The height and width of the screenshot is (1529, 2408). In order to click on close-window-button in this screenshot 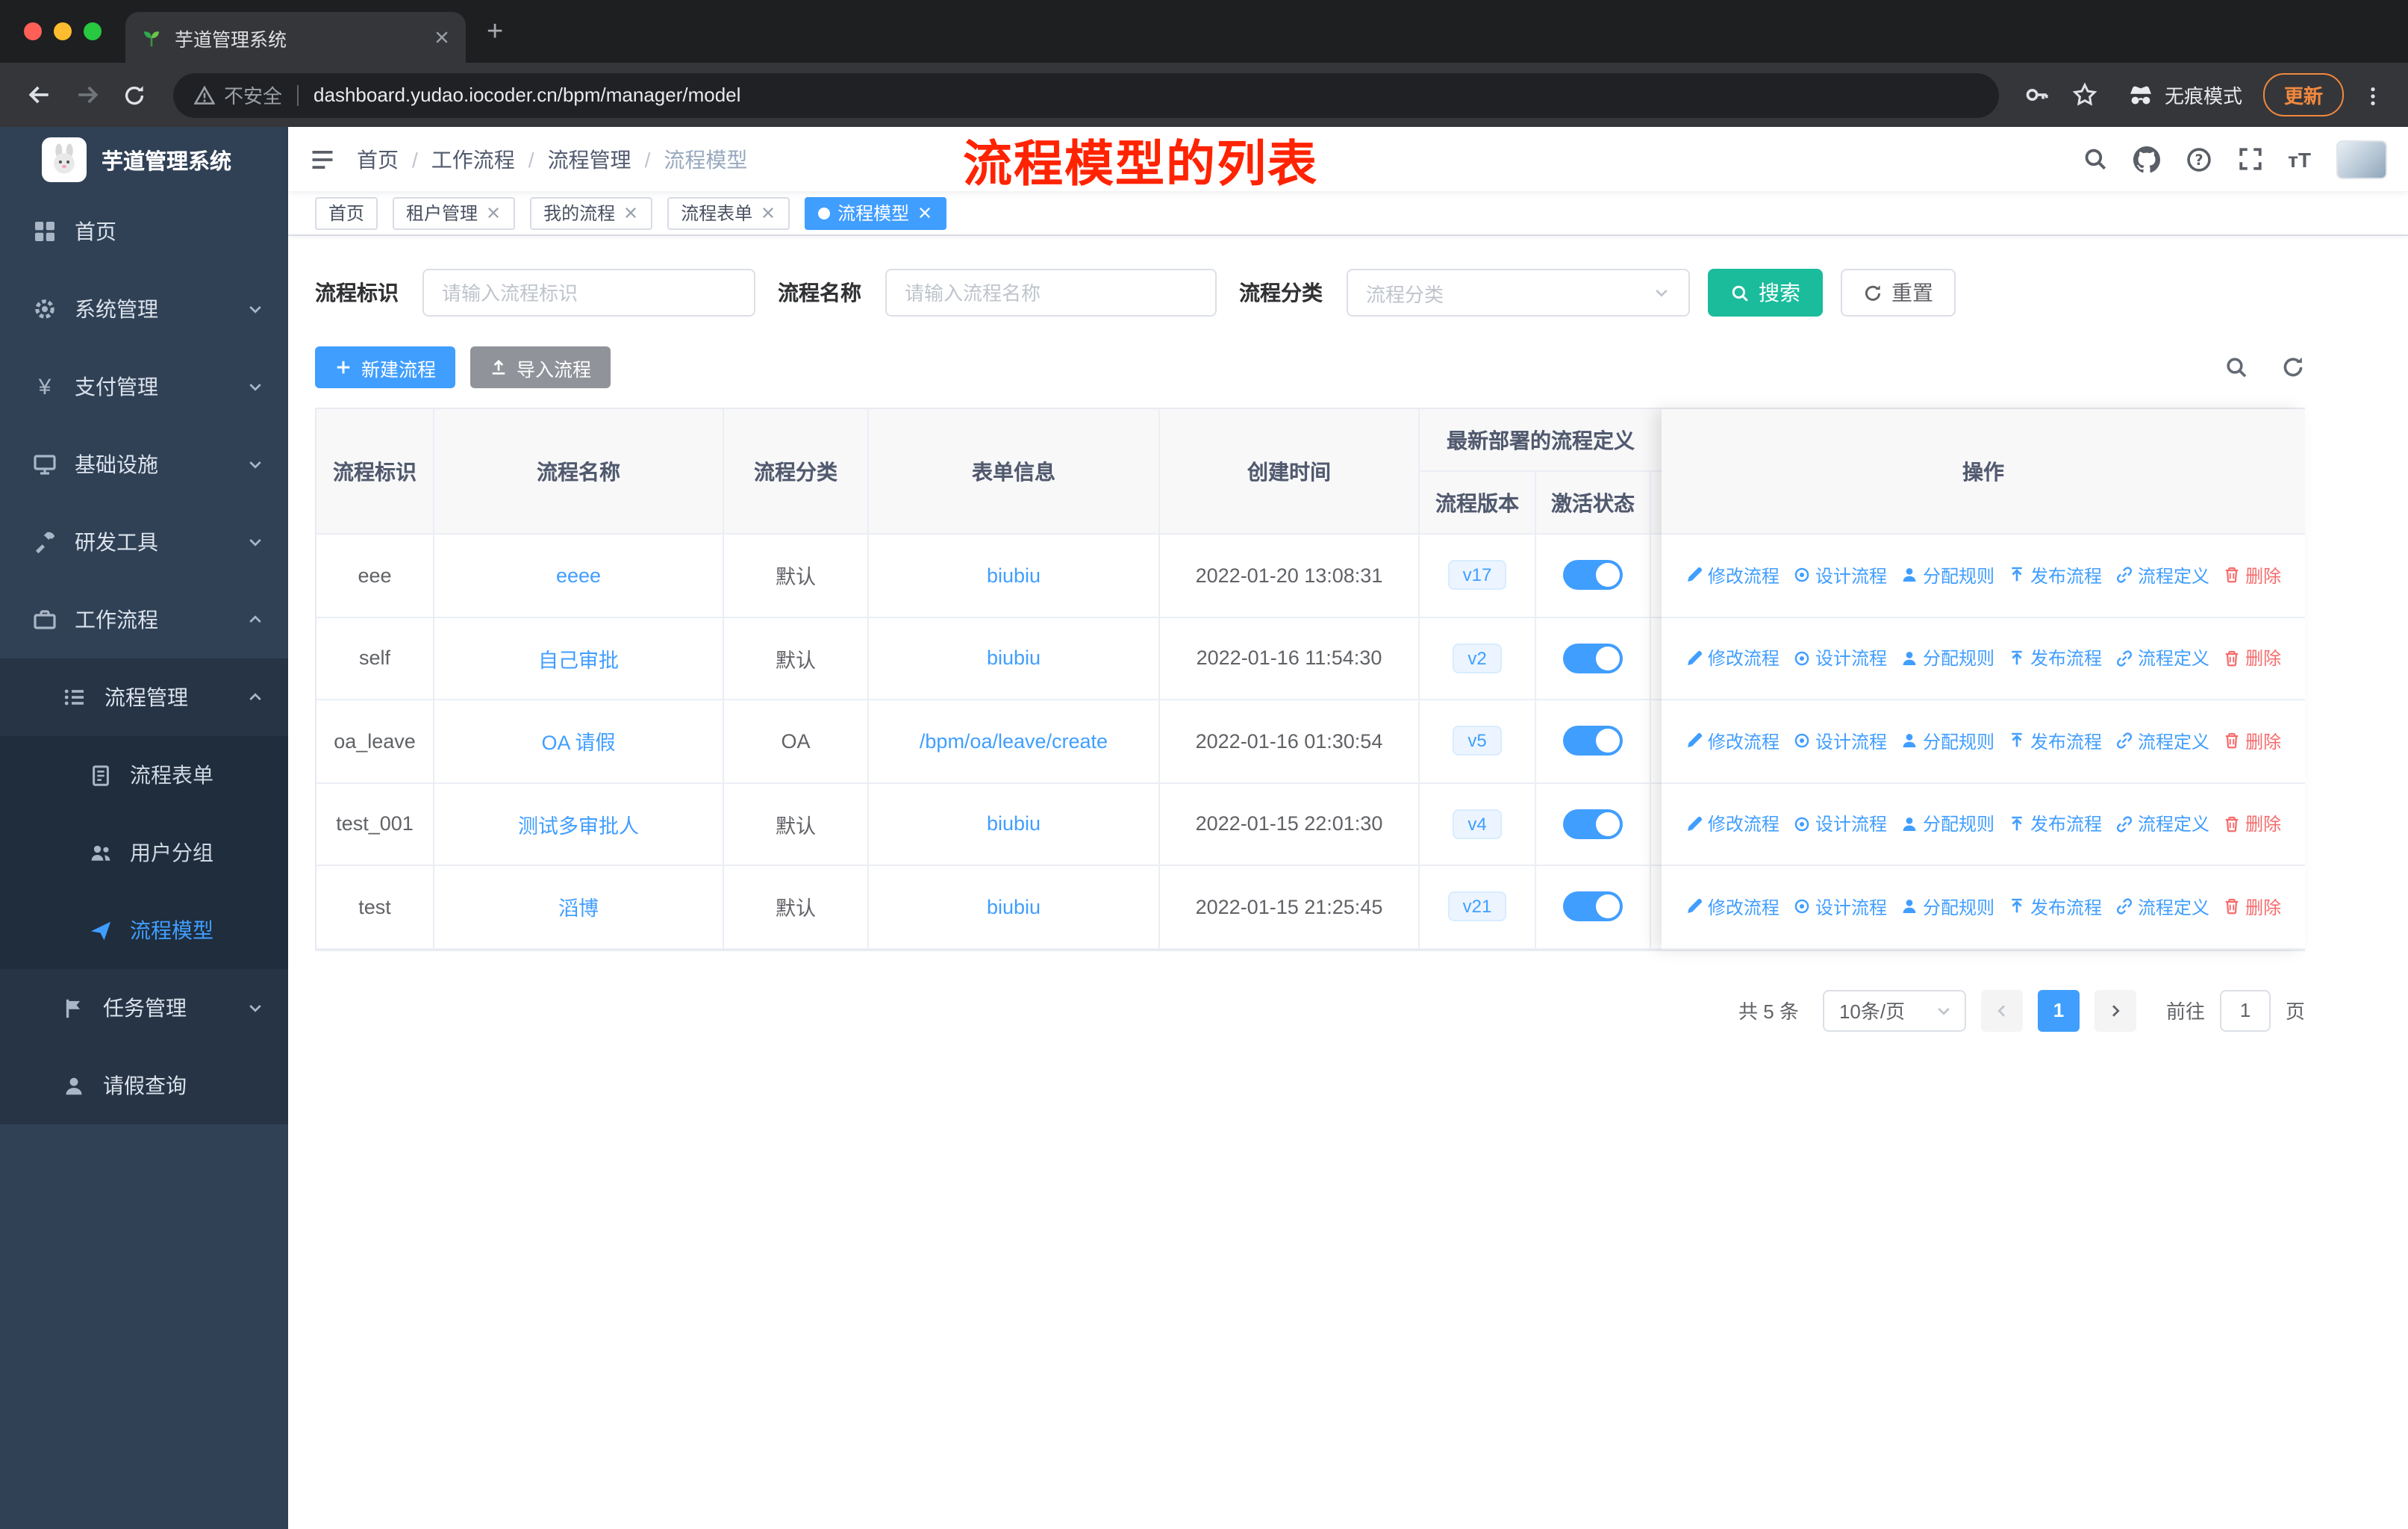, I will do `click(33, 31)`.